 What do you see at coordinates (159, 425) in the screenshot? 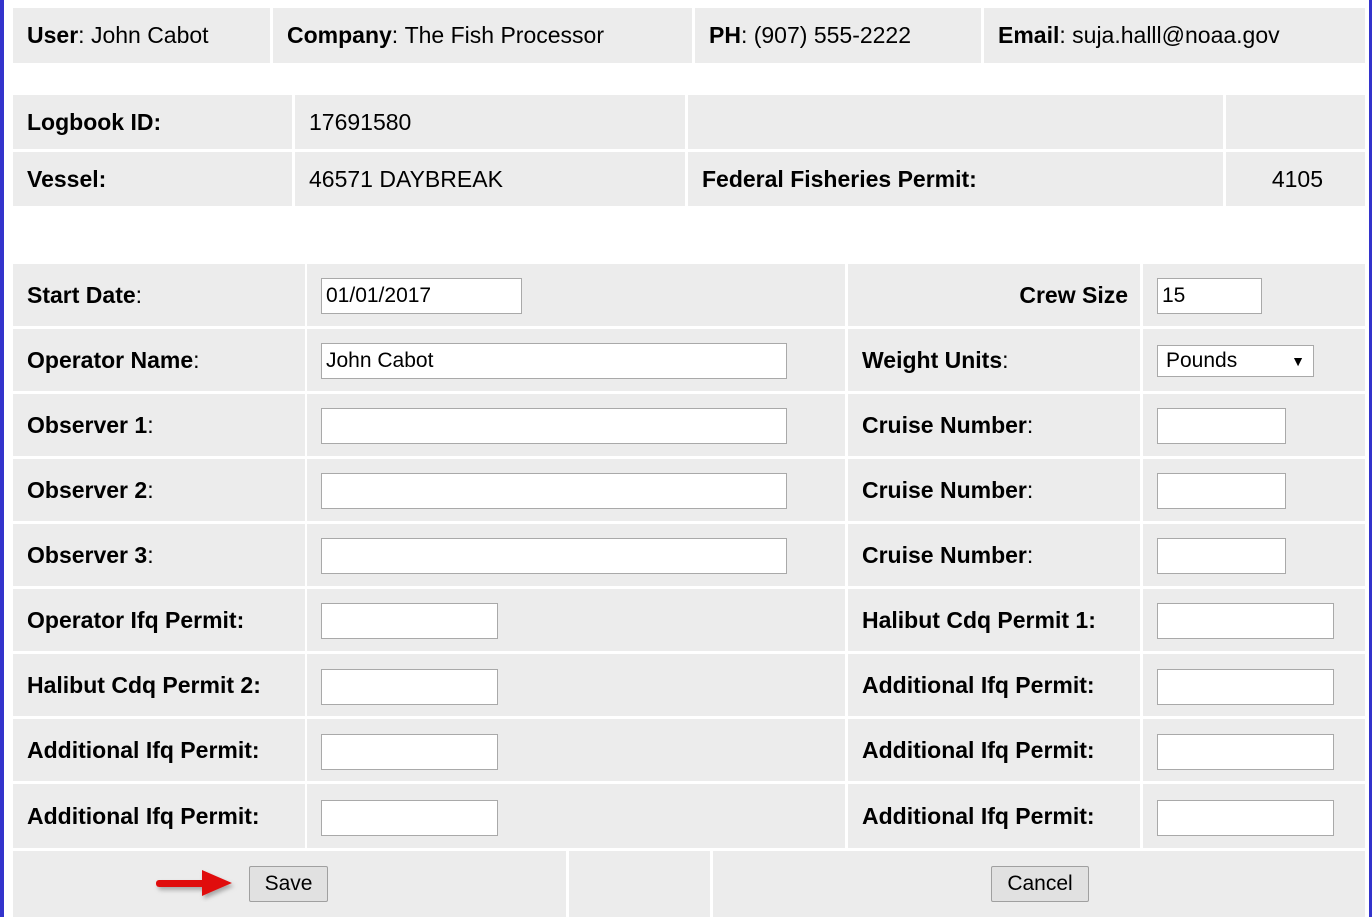
I see `observer1-label-cell: Observer 1:` at bounding box center [159, 425].